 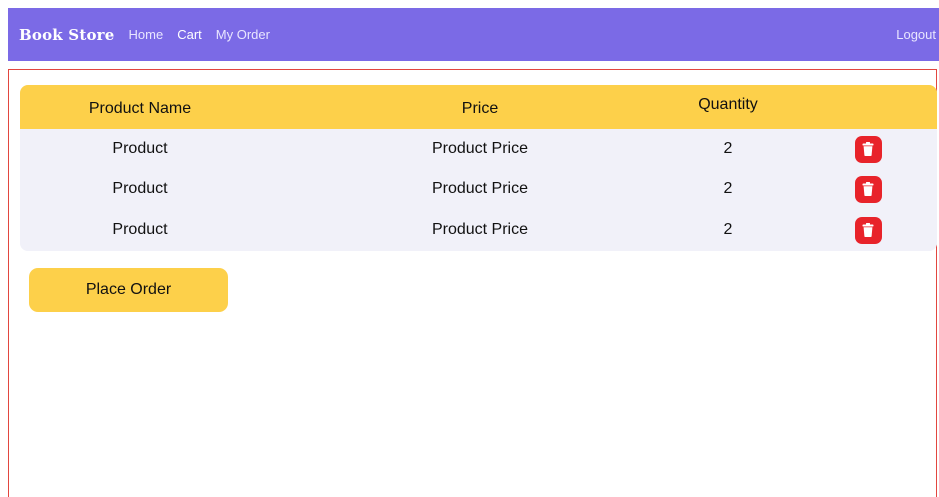 I want to click on header-price: Price, so click(x=480, y=108).